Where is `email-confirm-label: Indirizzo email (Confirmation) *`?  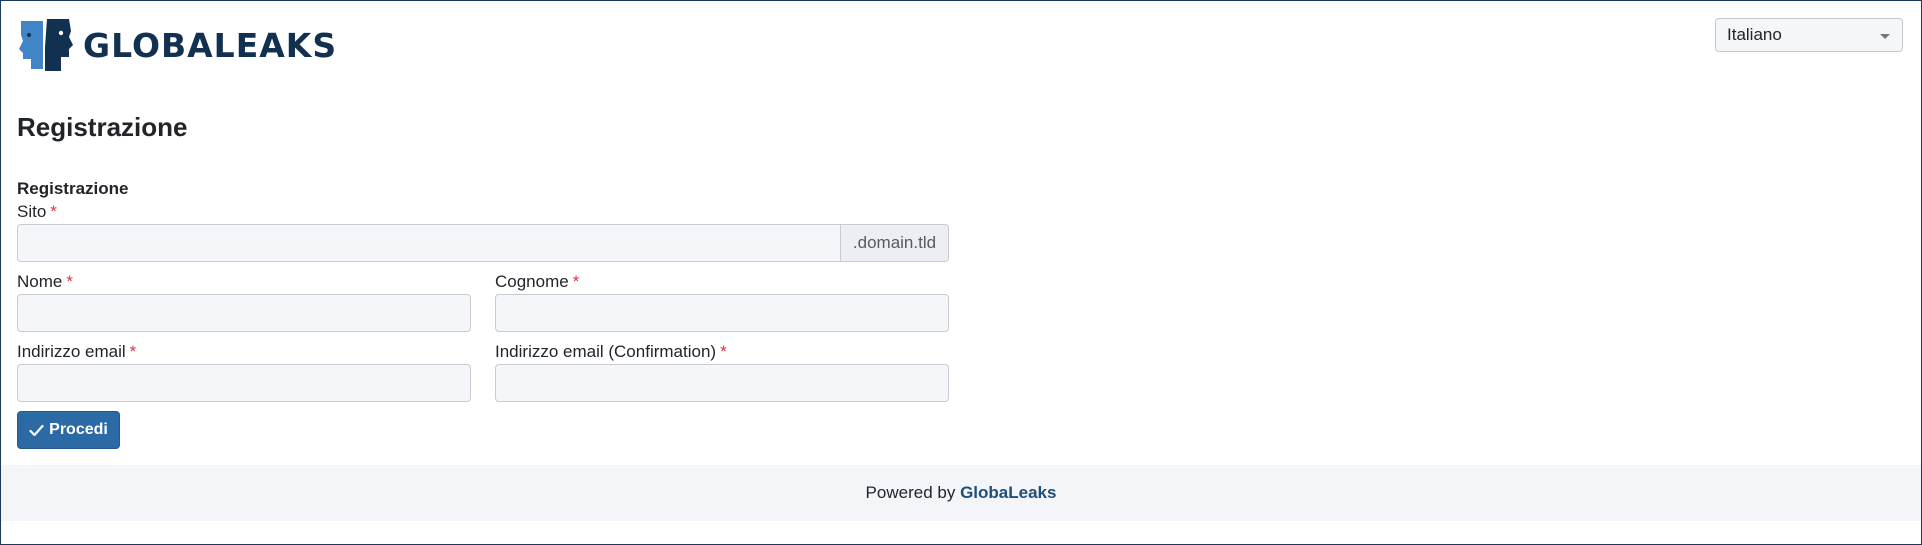
email-confirm-label: Indirizzo email (Confirmation) * is located at coordinates (611, 352).